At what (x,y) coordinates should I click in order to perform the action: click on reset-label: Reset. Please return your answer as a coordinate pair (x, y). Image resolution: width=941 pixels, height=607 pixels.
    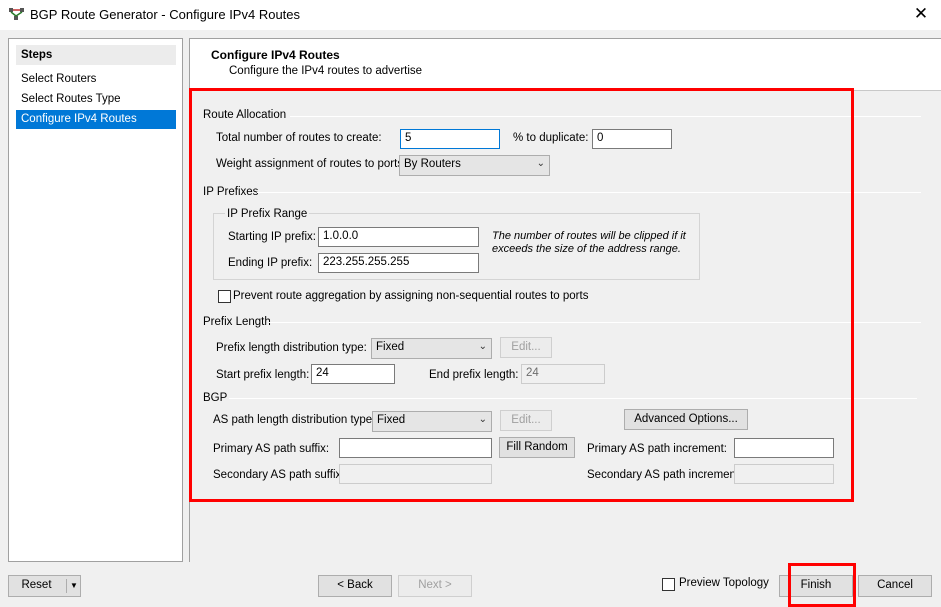
    Looking at the image, I should click on (36, 585).